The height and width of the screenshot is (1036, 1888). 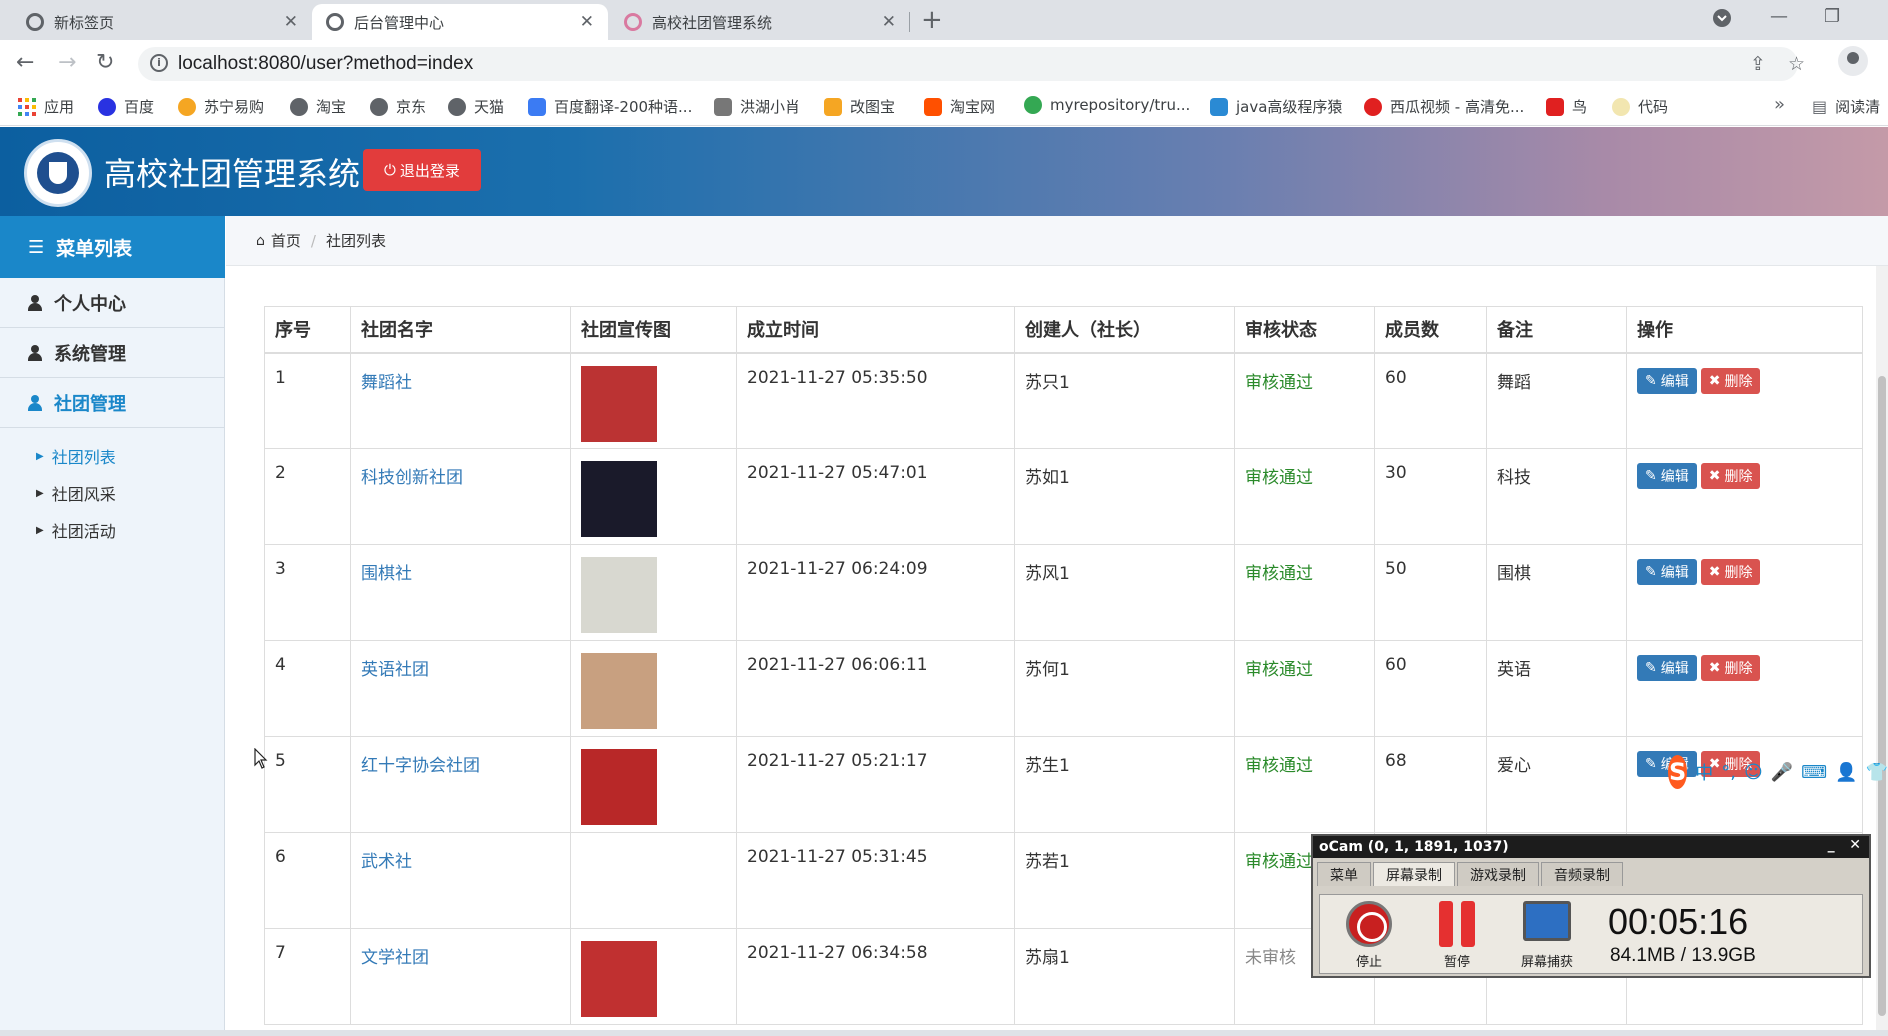 I want to click on browser-tab-admin: 后台管理中心 ✕, so click(x=460, y=22).